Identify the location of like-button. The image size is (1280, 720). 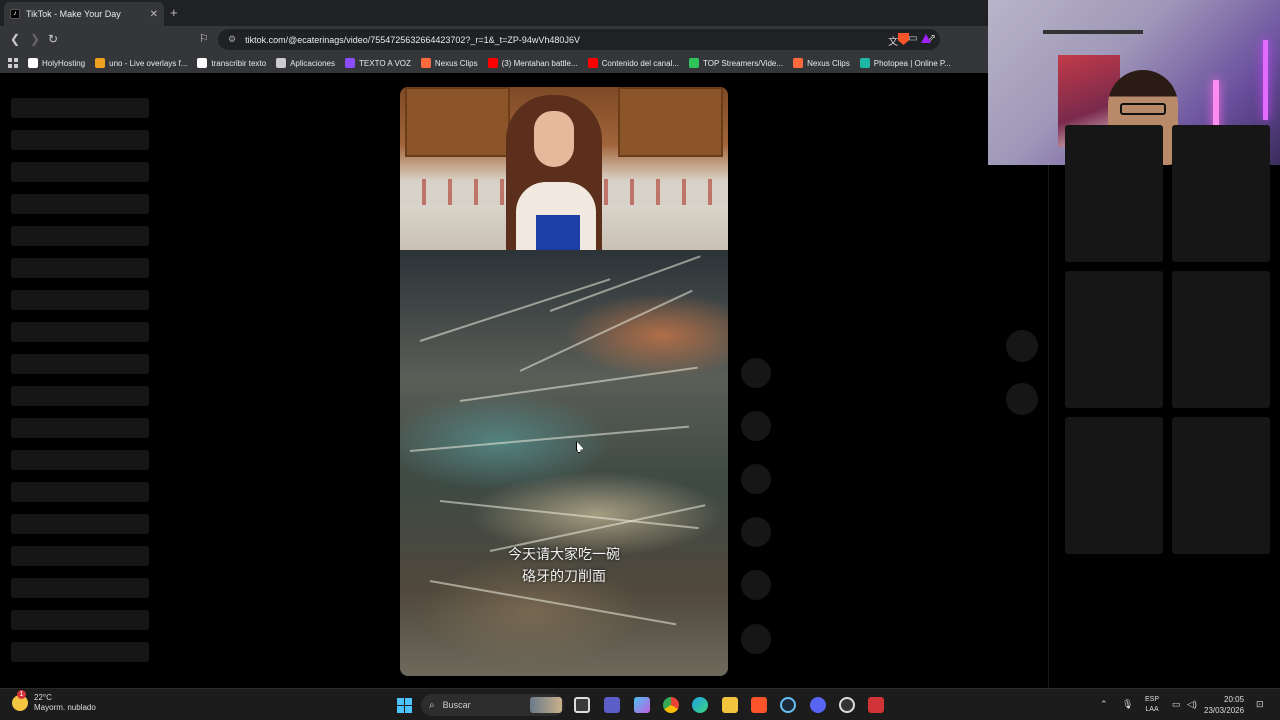
(756, 373).